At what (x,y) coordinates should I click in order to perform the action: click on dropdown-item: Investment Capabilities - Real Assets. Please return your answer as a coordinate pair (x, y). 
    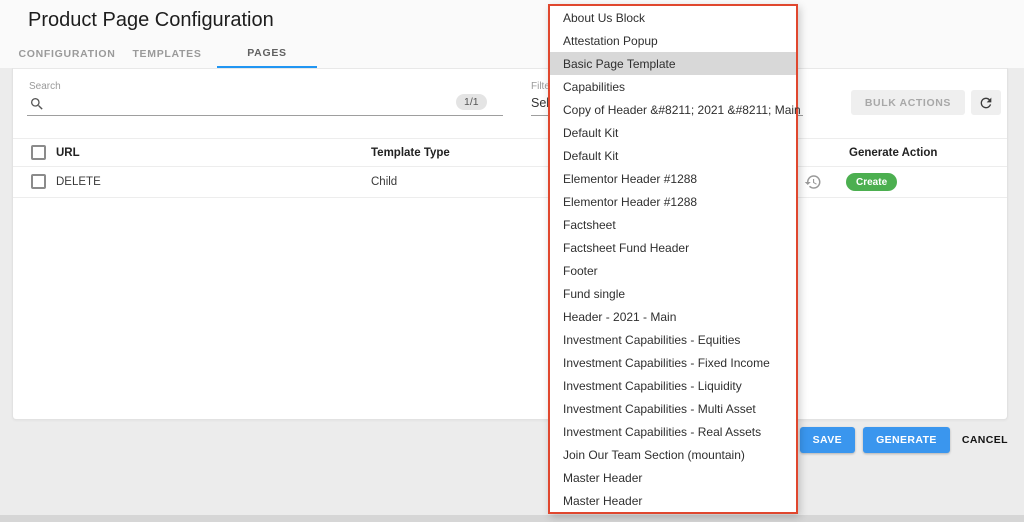
    Looking at the image, I should click on (673, 431).